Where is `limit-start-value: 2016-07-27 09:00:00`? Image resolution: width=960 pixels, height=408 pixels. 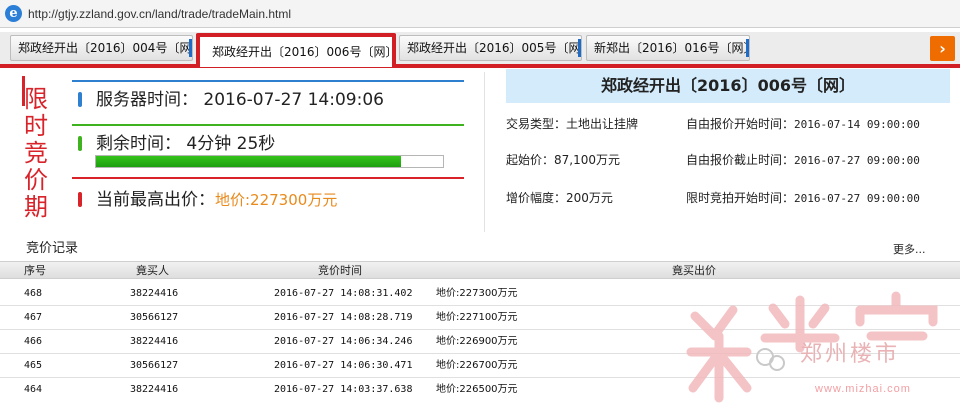 limit-start-value: 2016-07-27 09:00:00 is located at coordinates (857, 198).